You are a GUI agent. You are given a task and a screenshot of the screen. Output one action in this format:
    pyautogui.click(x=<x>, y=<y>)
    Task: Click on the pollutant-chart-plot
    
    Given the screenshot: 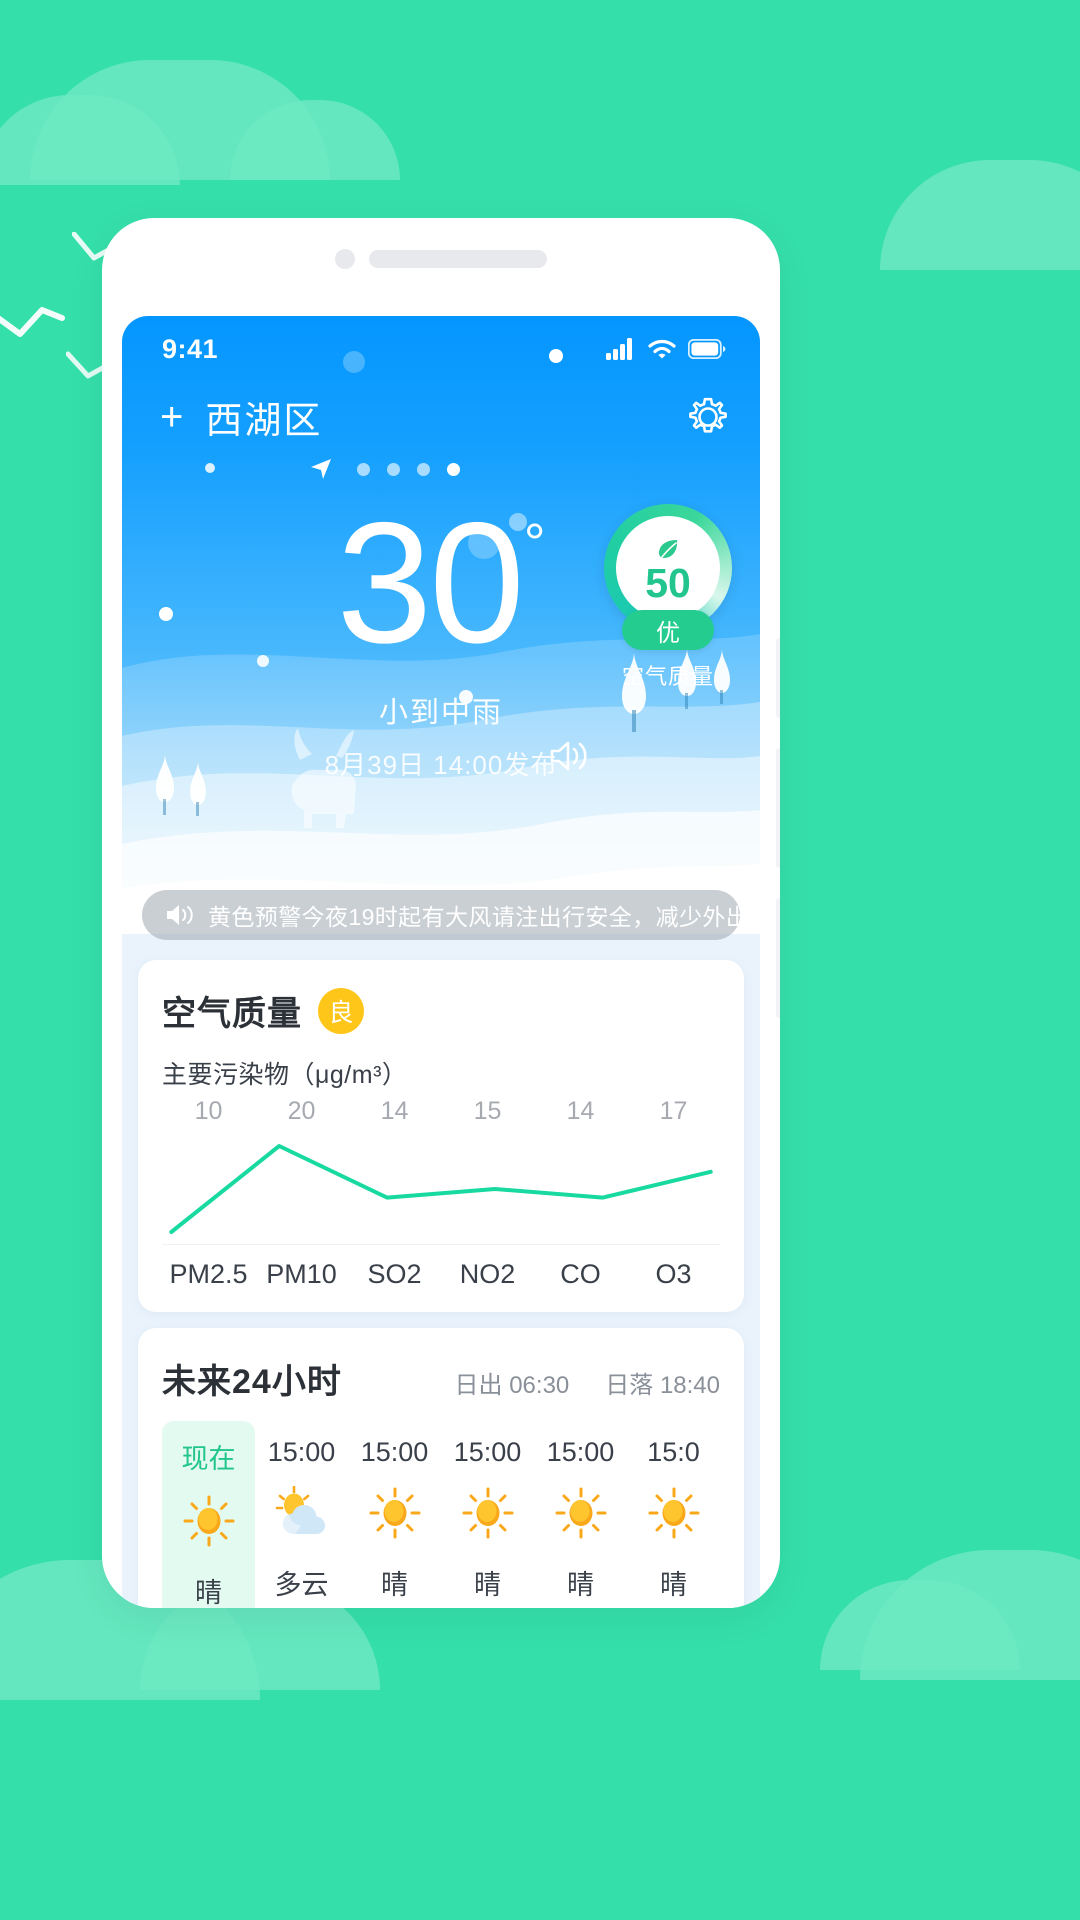 What is the action you would take?
    pyautogui.click(x=441, y=1188)
    